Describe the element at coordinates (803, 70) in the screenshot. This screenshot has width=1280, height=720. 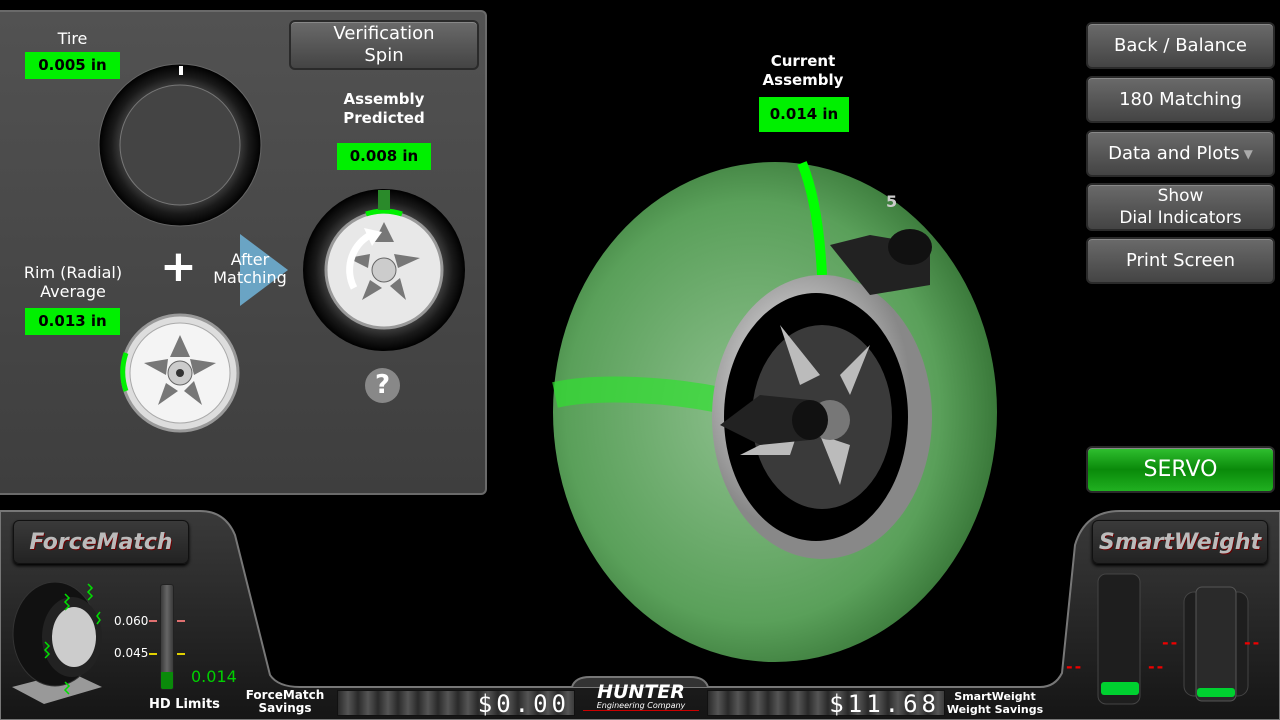
I see `current-assembly-label: Current Assembly` at that location.